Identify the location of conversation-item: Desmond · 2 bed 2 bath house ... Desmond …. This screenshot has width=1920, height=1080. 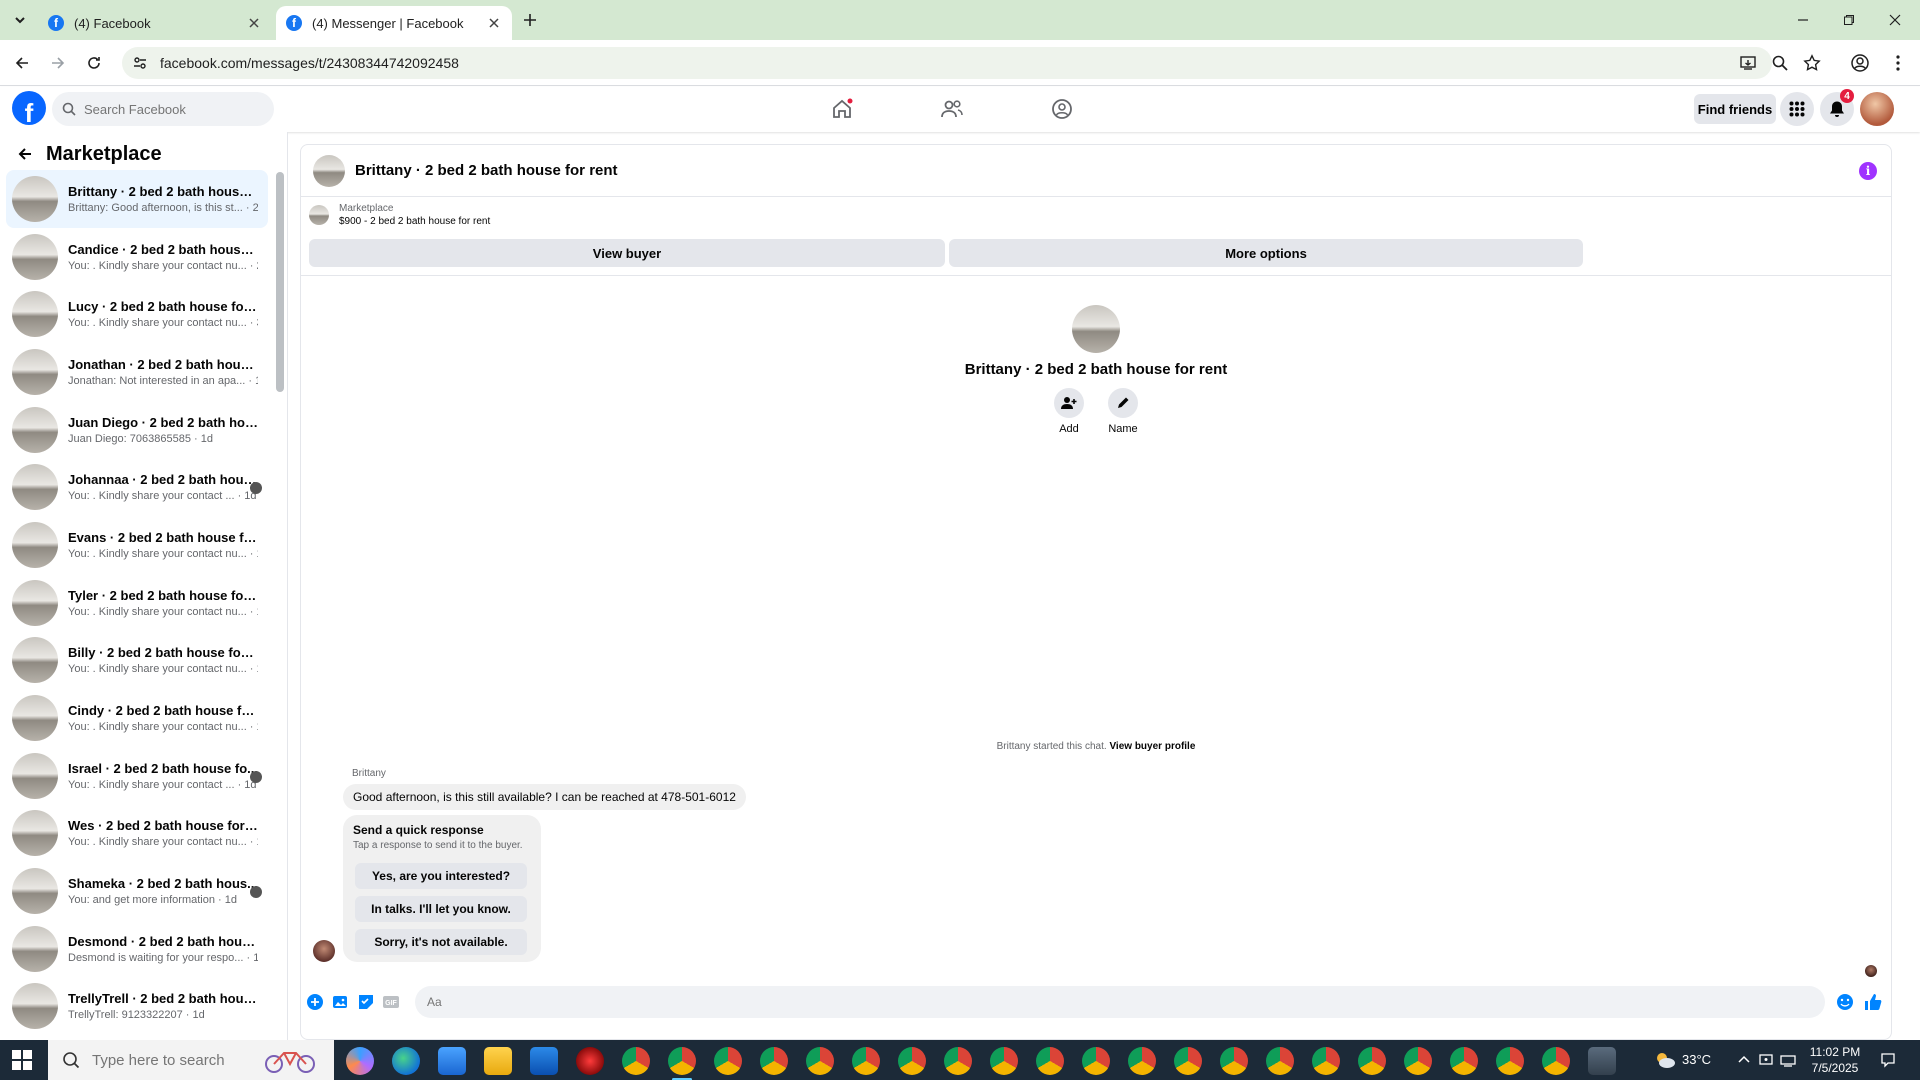
(137, 949).